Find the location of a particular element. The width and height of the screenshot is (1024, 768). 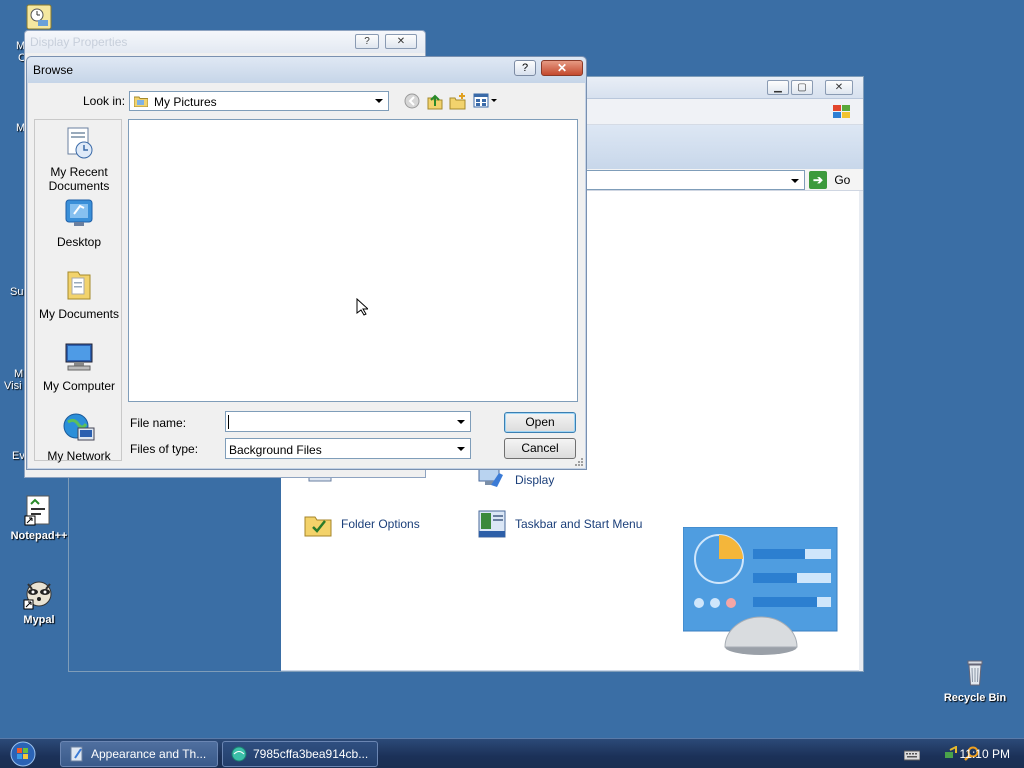

folder-options-icon is located at coordinates (318, 526).